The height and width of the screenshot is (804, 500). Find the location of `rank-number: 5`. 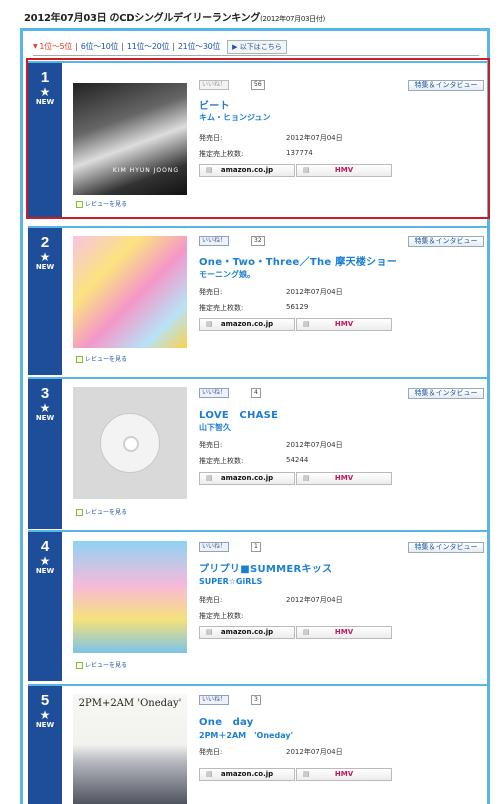

rank-number: 5 is located at coordinates (45, 700).